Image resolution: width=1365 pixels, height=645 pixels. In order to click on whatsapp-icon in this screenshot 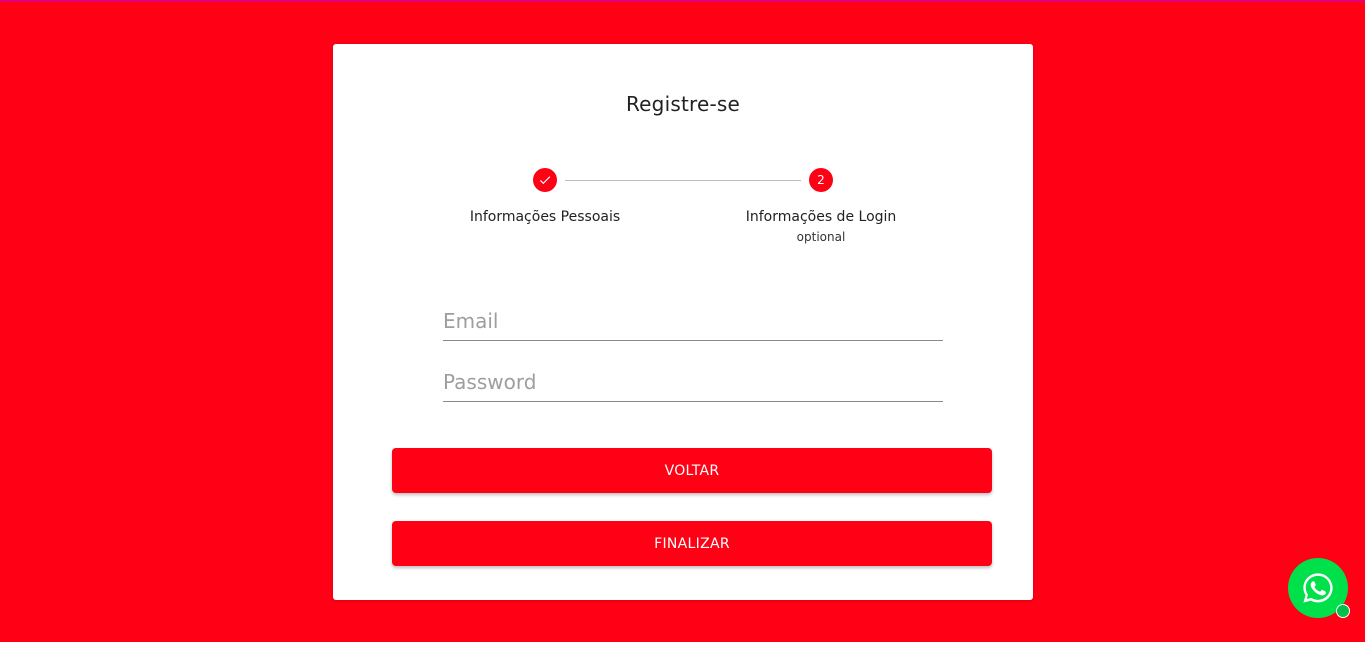, I will do `click(1318, 588)`.